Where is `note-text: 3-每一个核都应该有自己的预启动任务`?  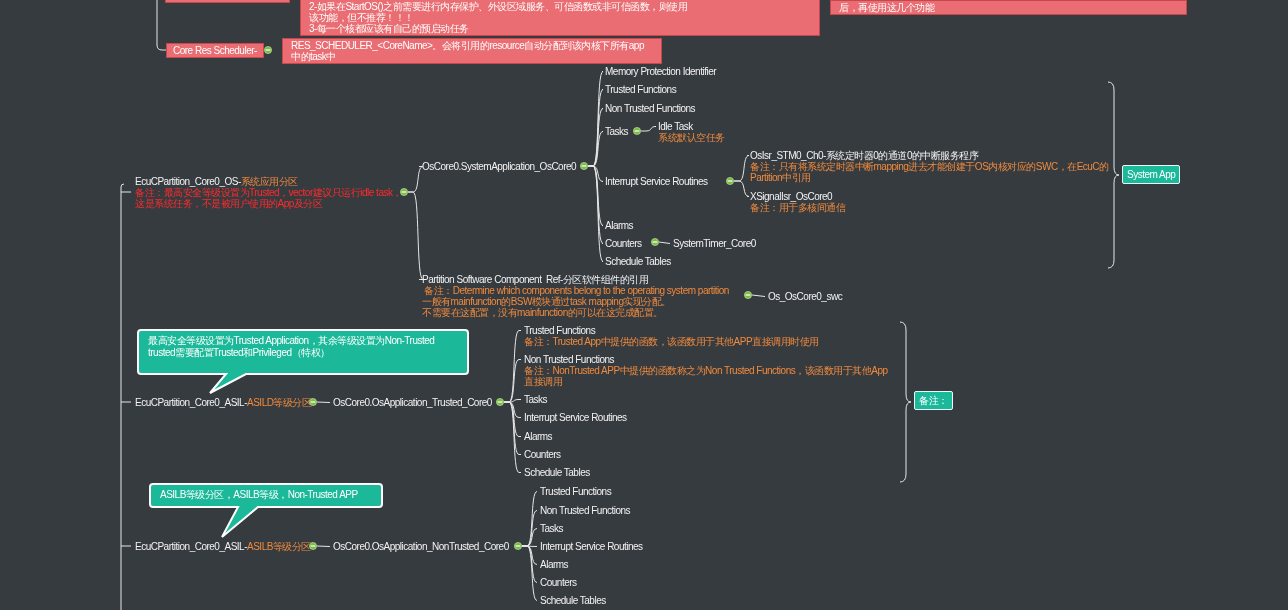
note-text: 3-每一个核都应该有自己的预启动任务 is located at coordinates (389, 28).